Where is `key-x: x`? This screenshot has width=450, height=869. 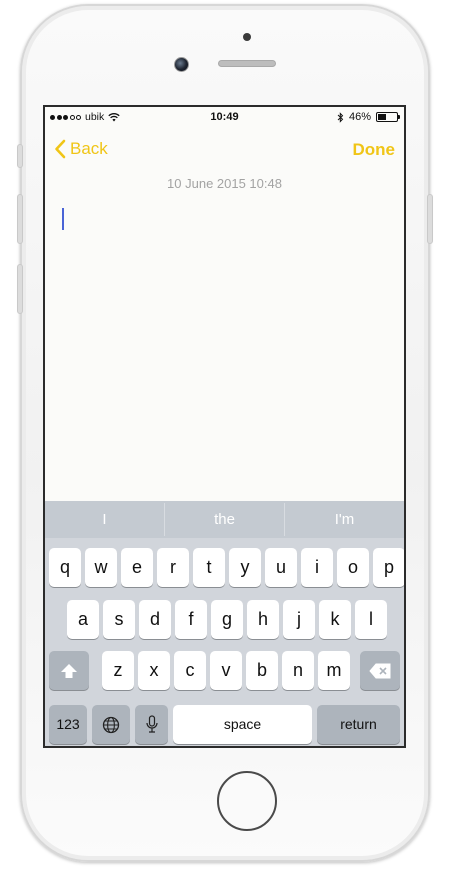 key-x: x is located at coordinates (154, 670).